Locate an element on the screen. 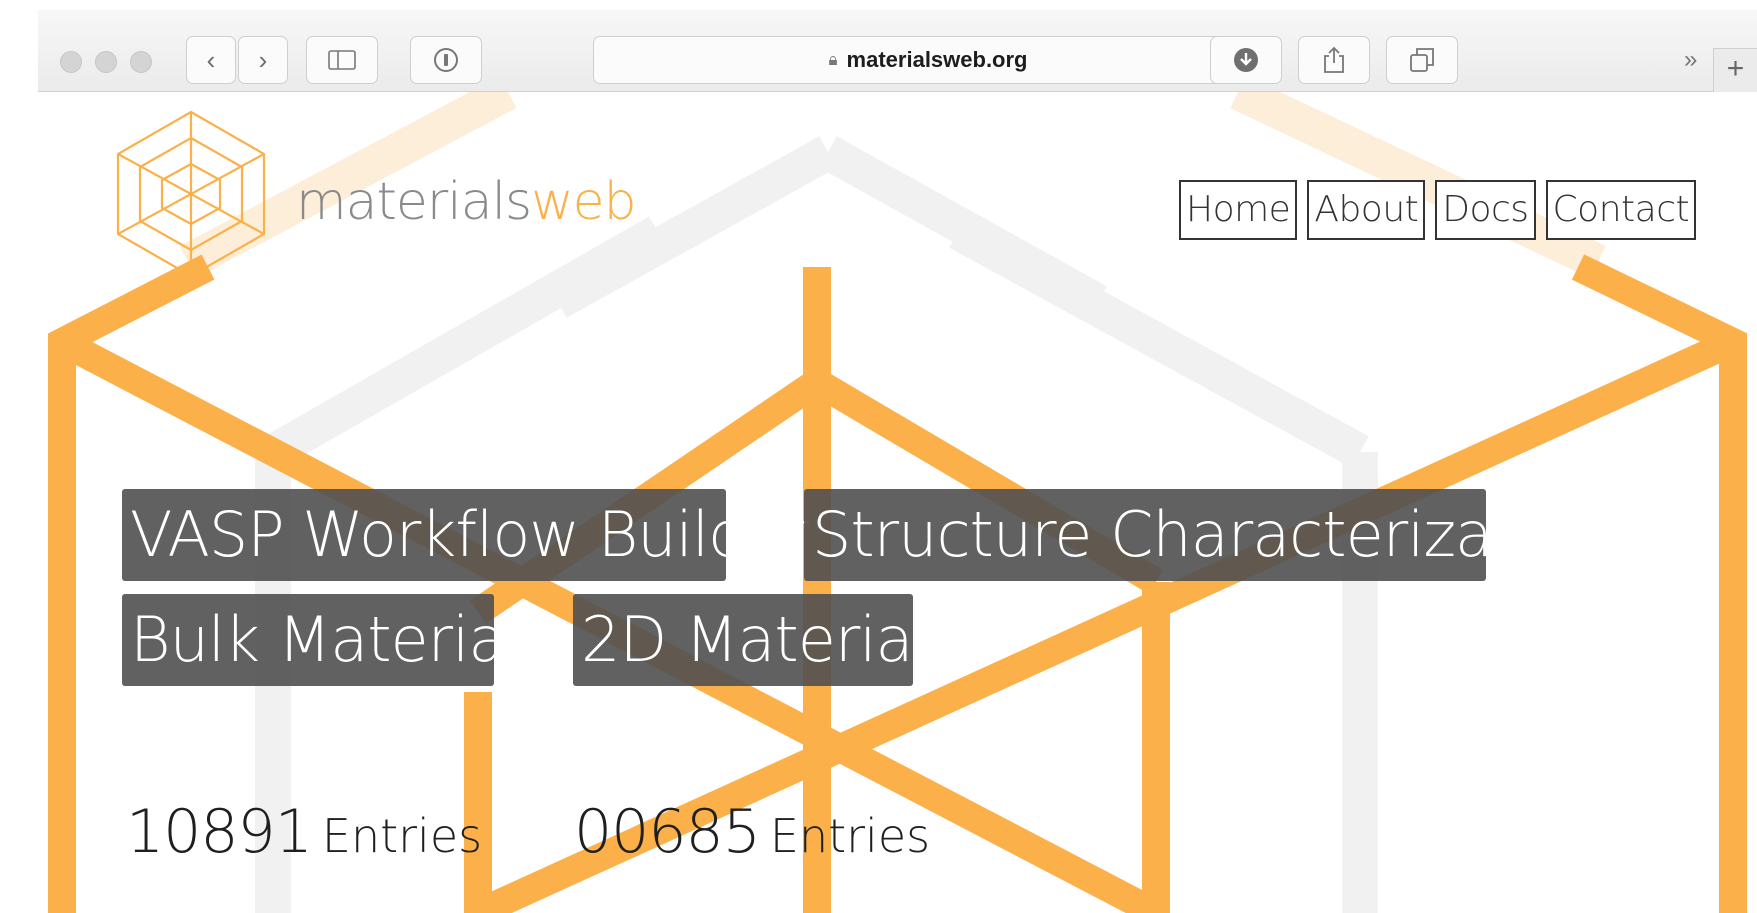 The width and height of the screenshot is (1757, 913). tabs-overview-icon is located at coordinates (1422, 60).